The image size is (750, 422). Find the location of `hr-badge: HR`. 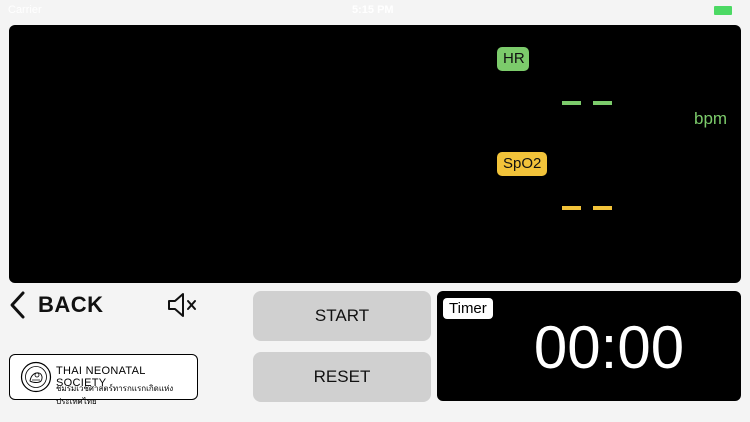

hr-badge: HR is located at coordinates (513, 59).